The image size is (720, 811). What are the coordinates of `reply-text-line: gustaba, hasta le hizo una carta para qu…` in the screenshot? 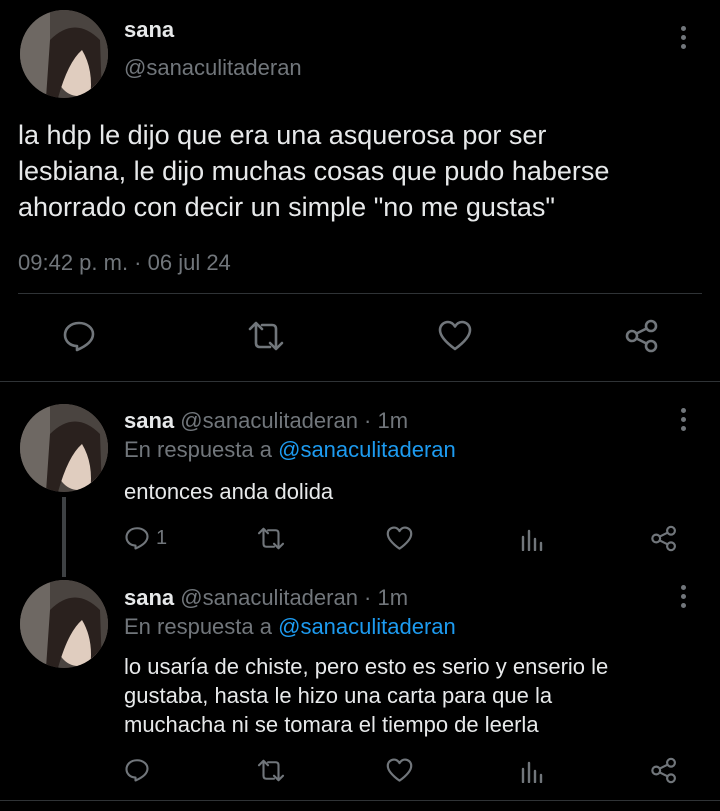 It's located at (338, 695).